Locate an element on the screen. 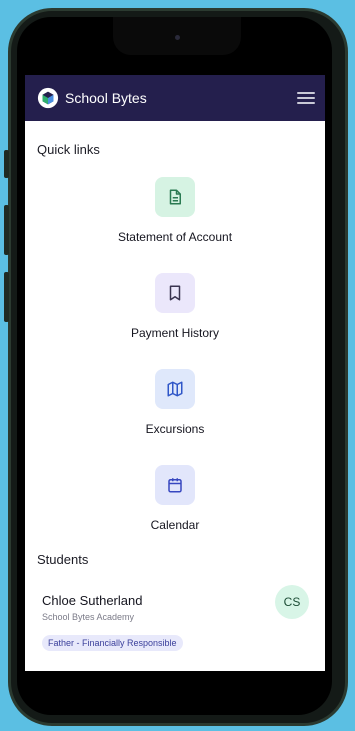 The image size is (355, 731). student-name: Chloe Sutherland is located at coordinates (92, 600).